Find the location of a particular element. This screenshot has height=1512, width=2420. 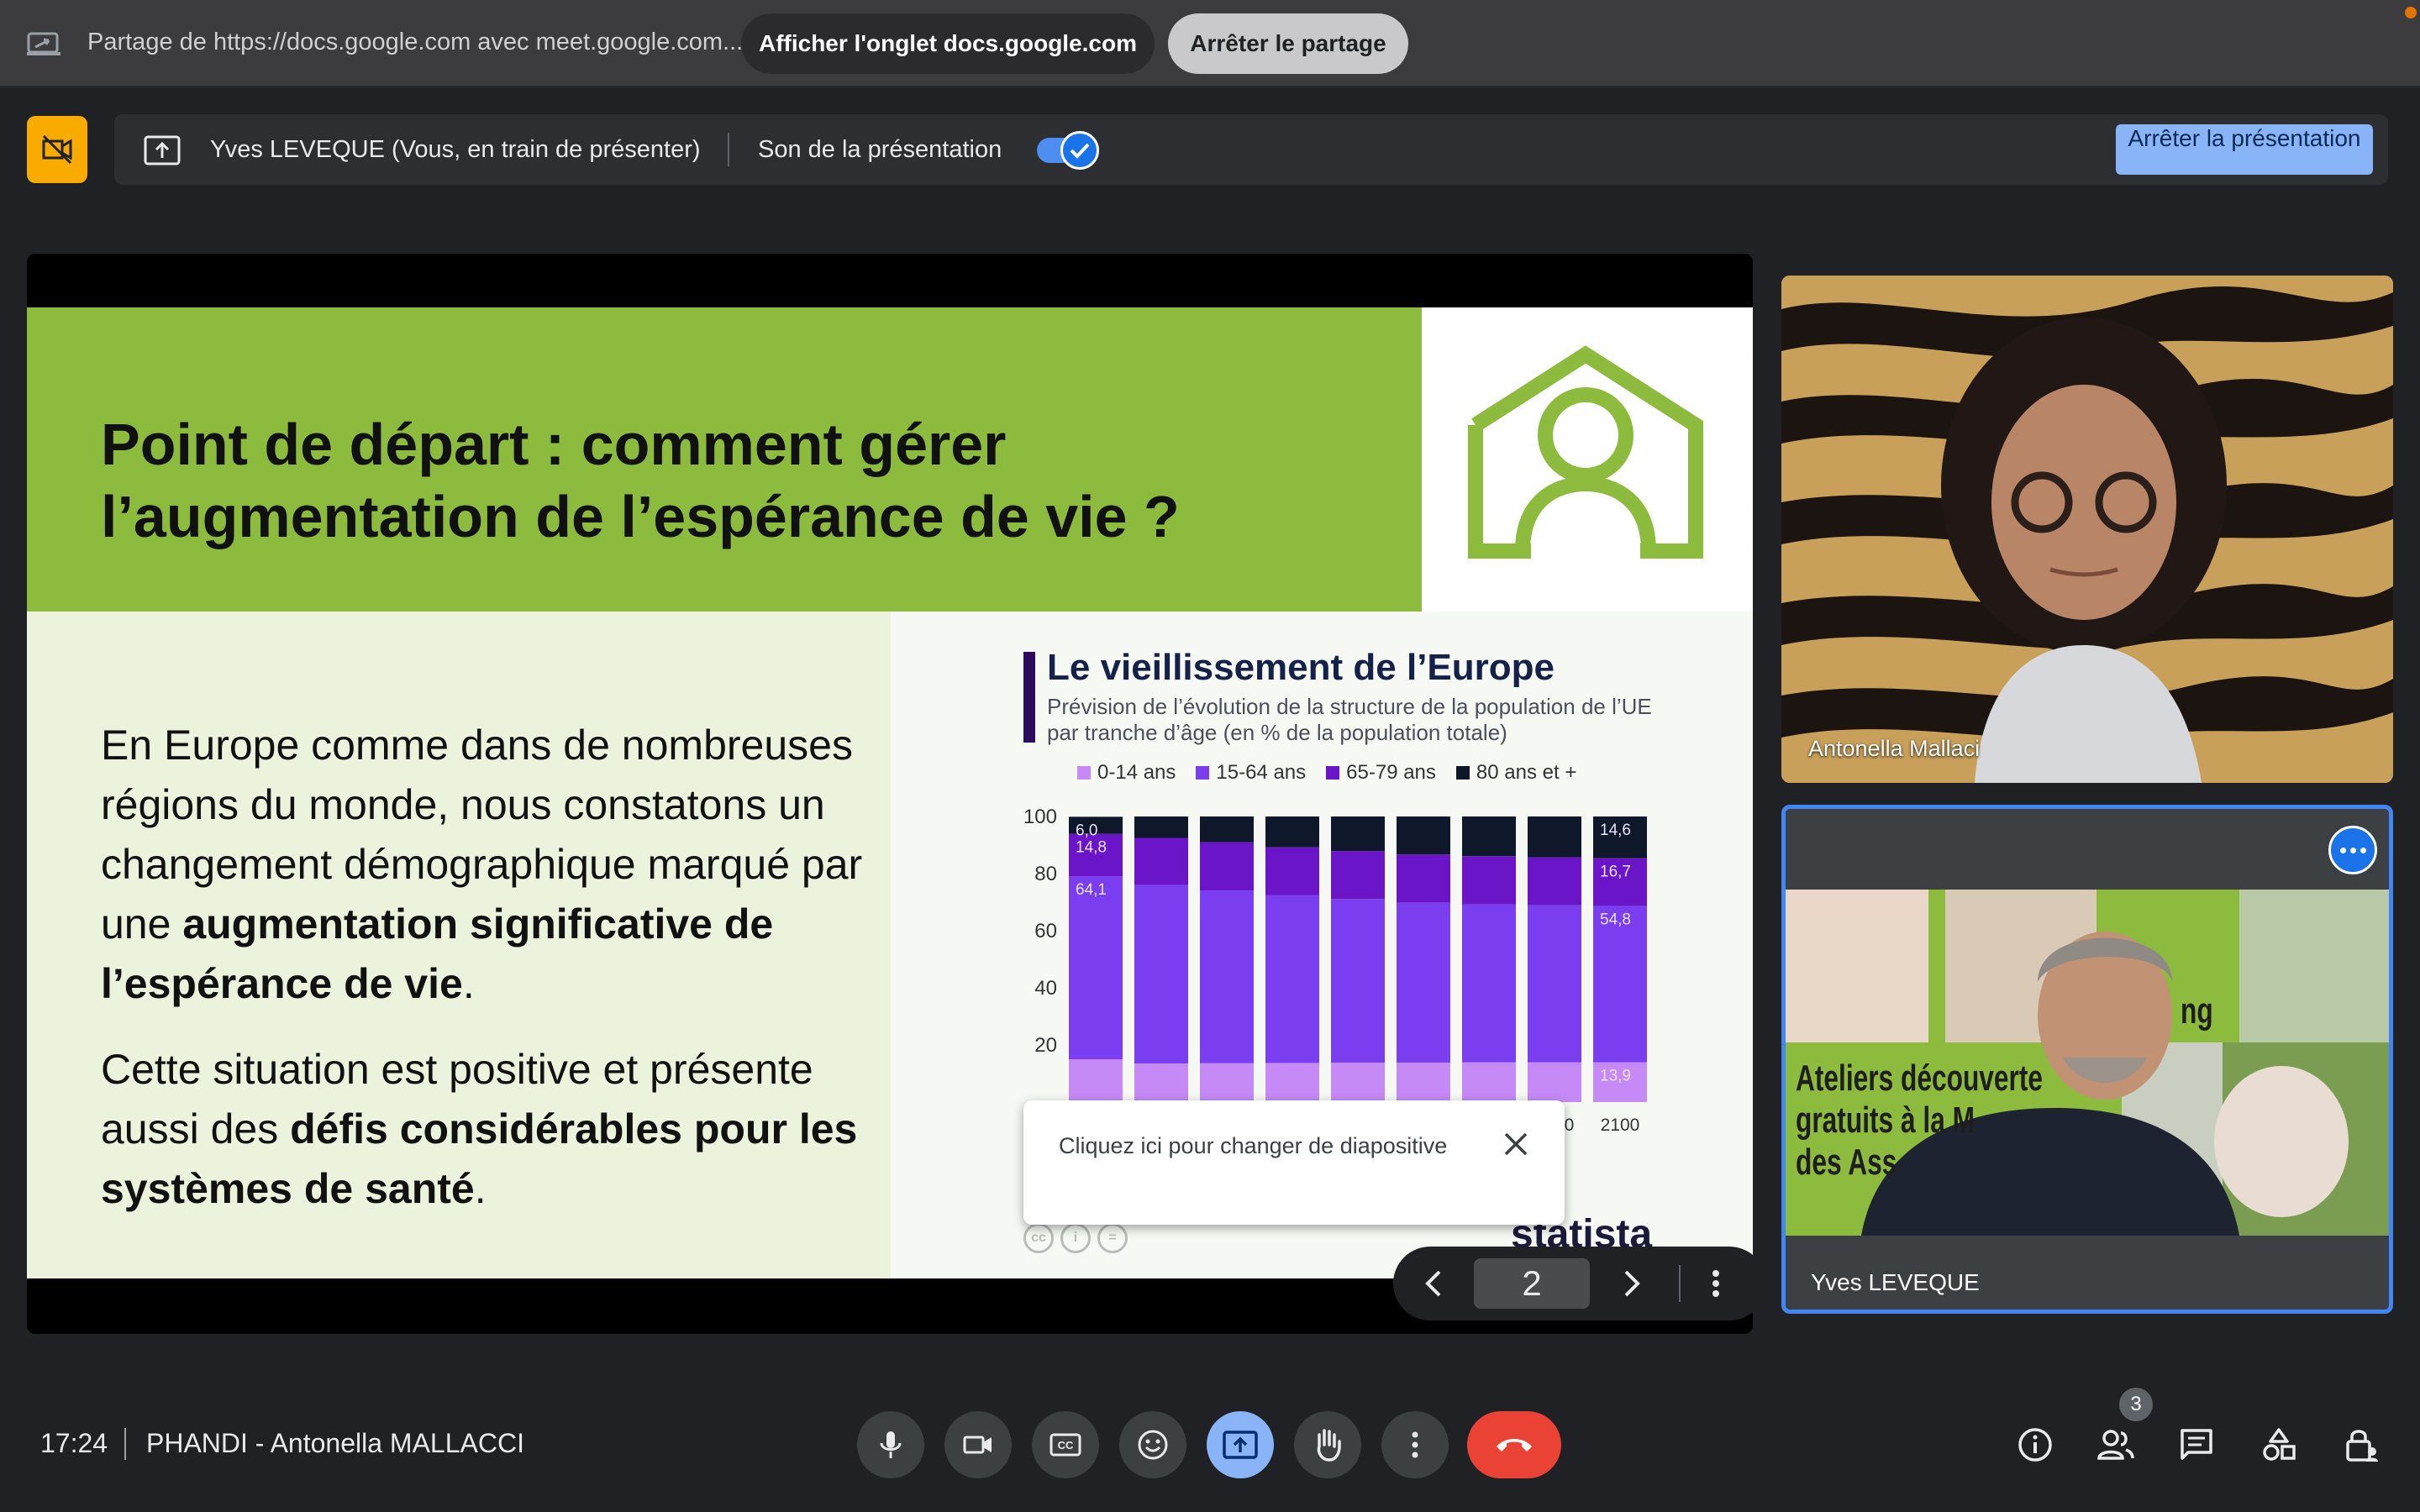

people-icon is located at coordinates (2115, 1445).